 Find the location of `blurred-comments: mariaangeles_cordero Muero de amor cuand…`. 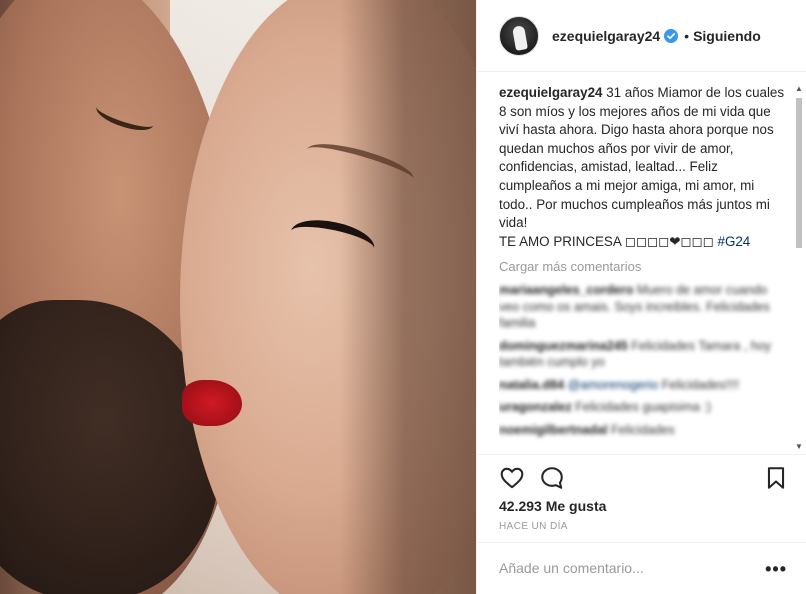

blurred-comments: mariaangeles_cordero Muero de amor cuand… is located at coordinates (644, 360).